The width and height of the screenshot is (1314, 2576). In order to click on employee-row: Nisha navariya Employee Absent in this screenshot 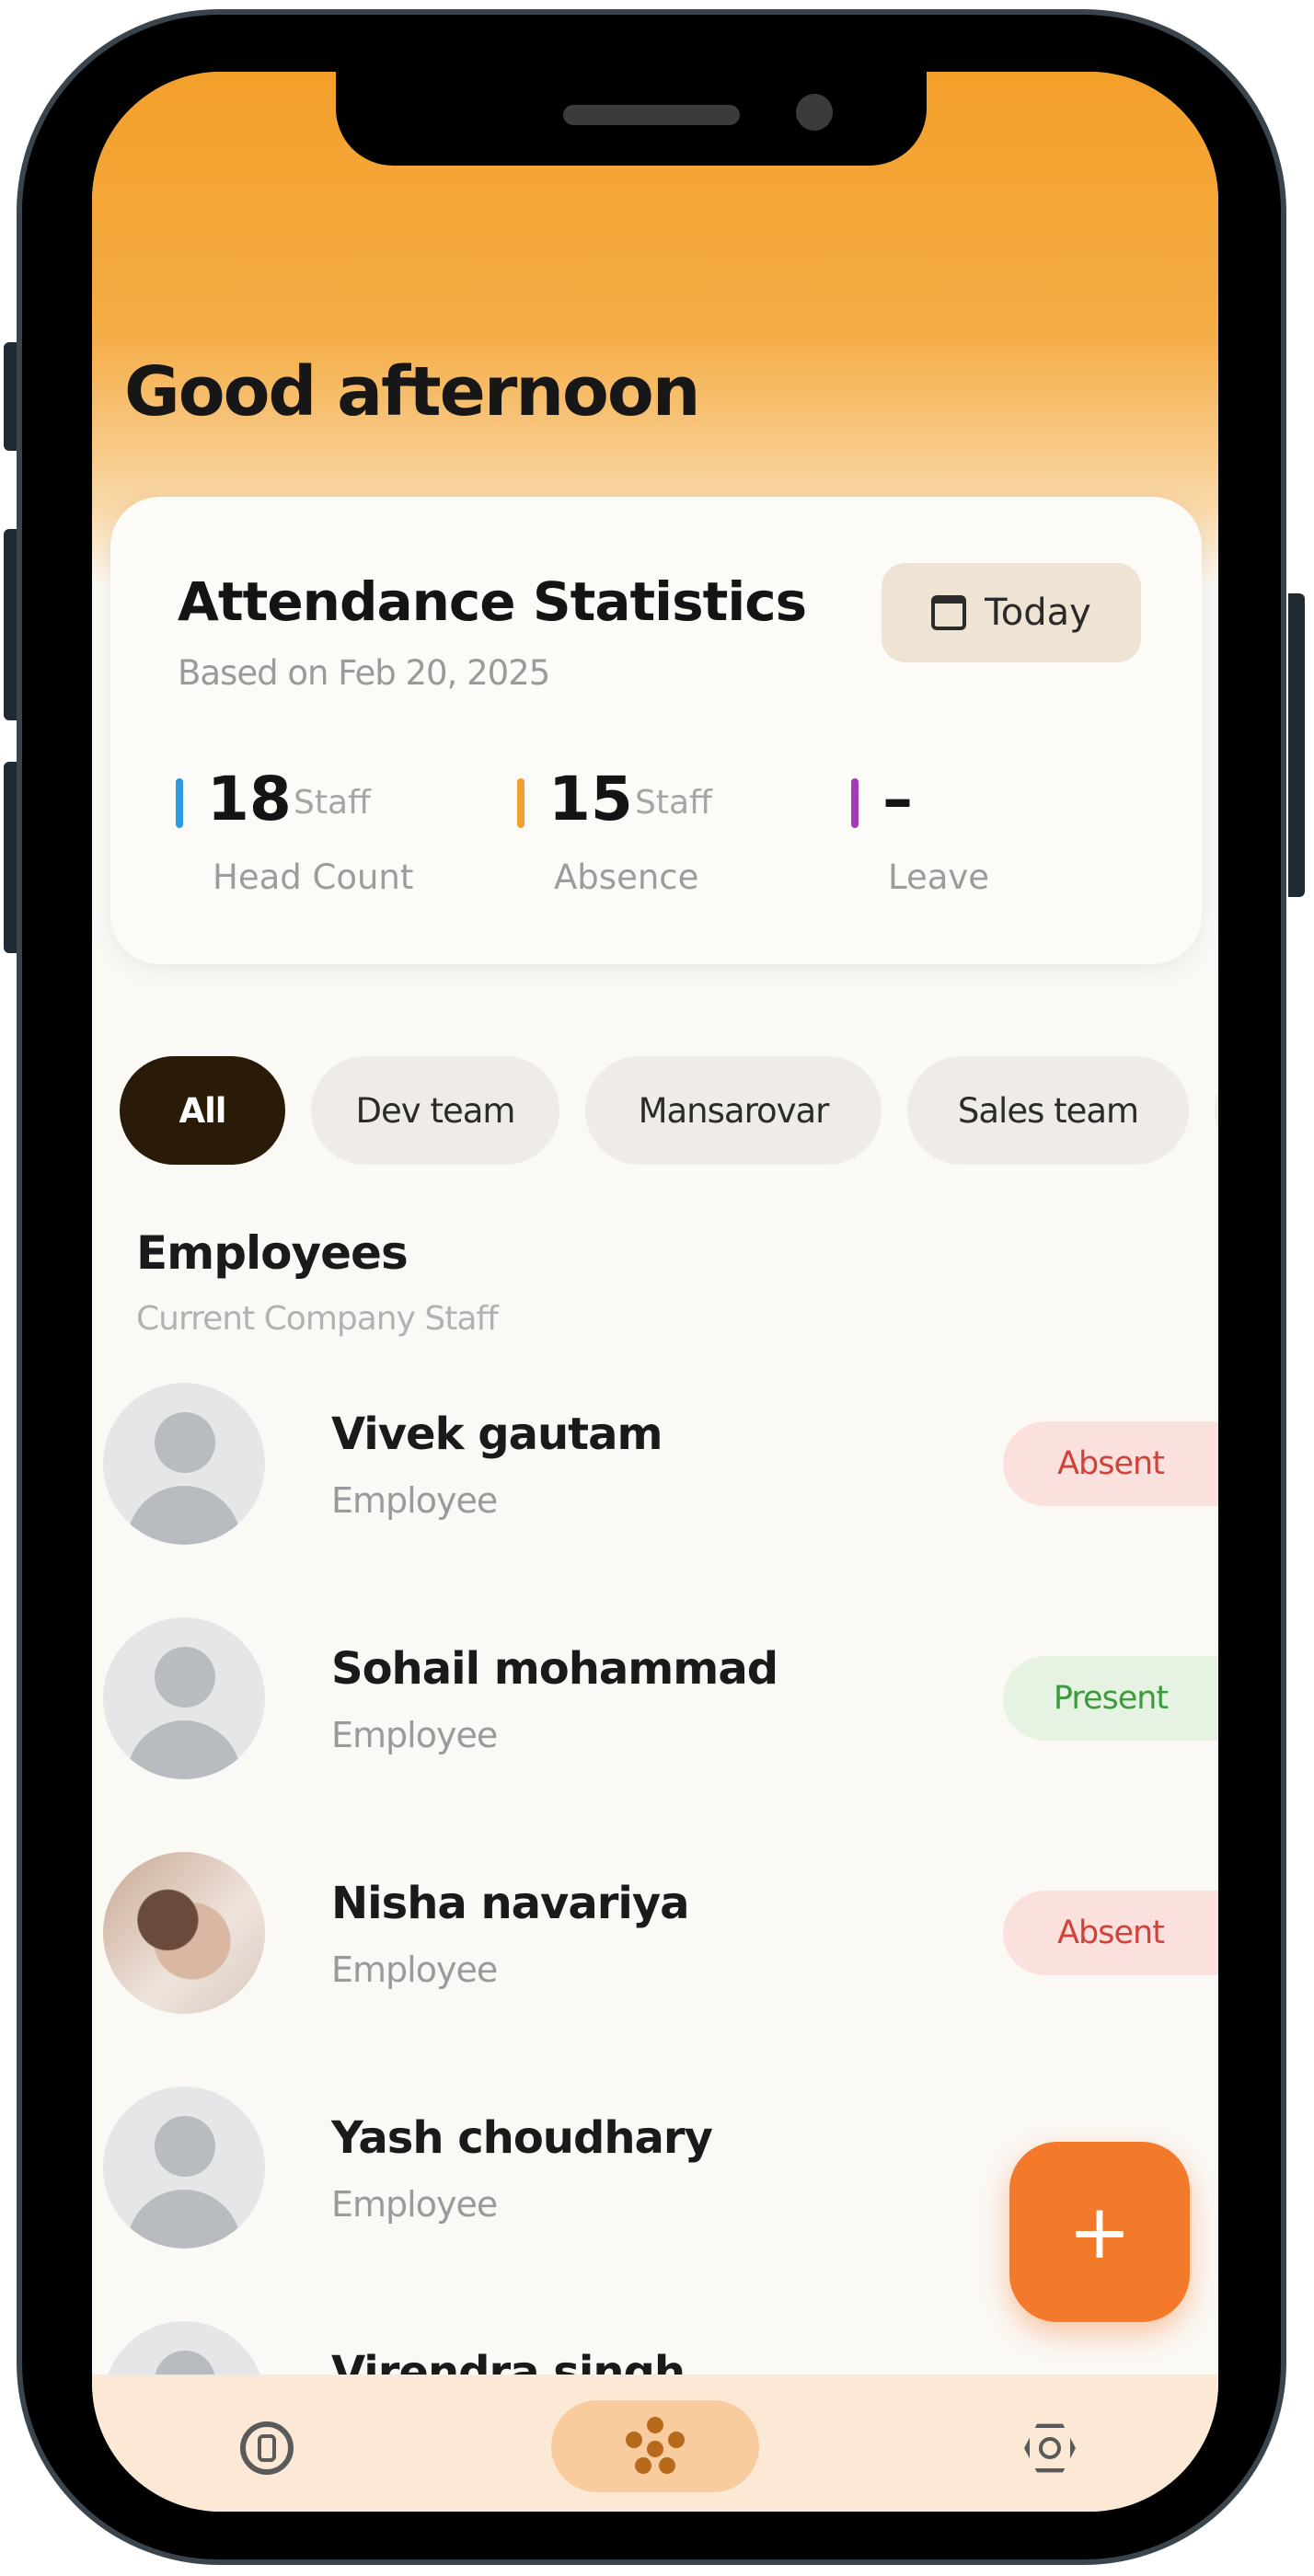, I will do `click(655, 1944)`.